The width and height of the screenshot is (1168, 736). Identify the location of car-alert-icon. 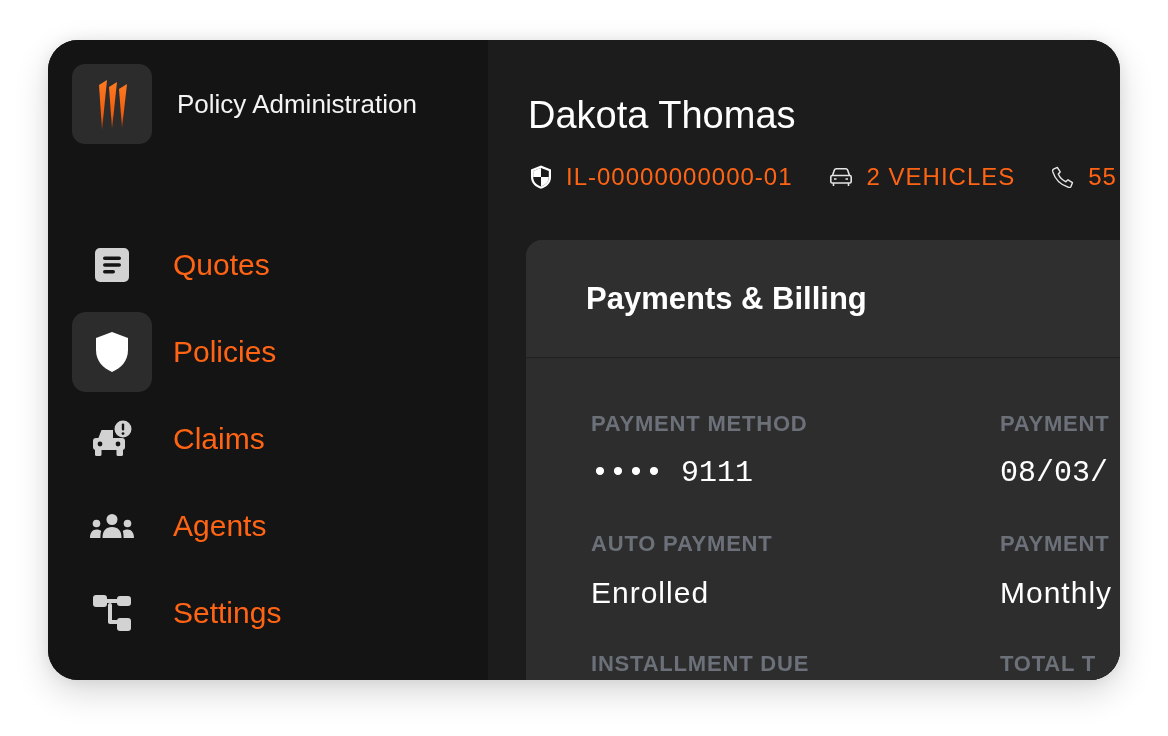
(112, 439).